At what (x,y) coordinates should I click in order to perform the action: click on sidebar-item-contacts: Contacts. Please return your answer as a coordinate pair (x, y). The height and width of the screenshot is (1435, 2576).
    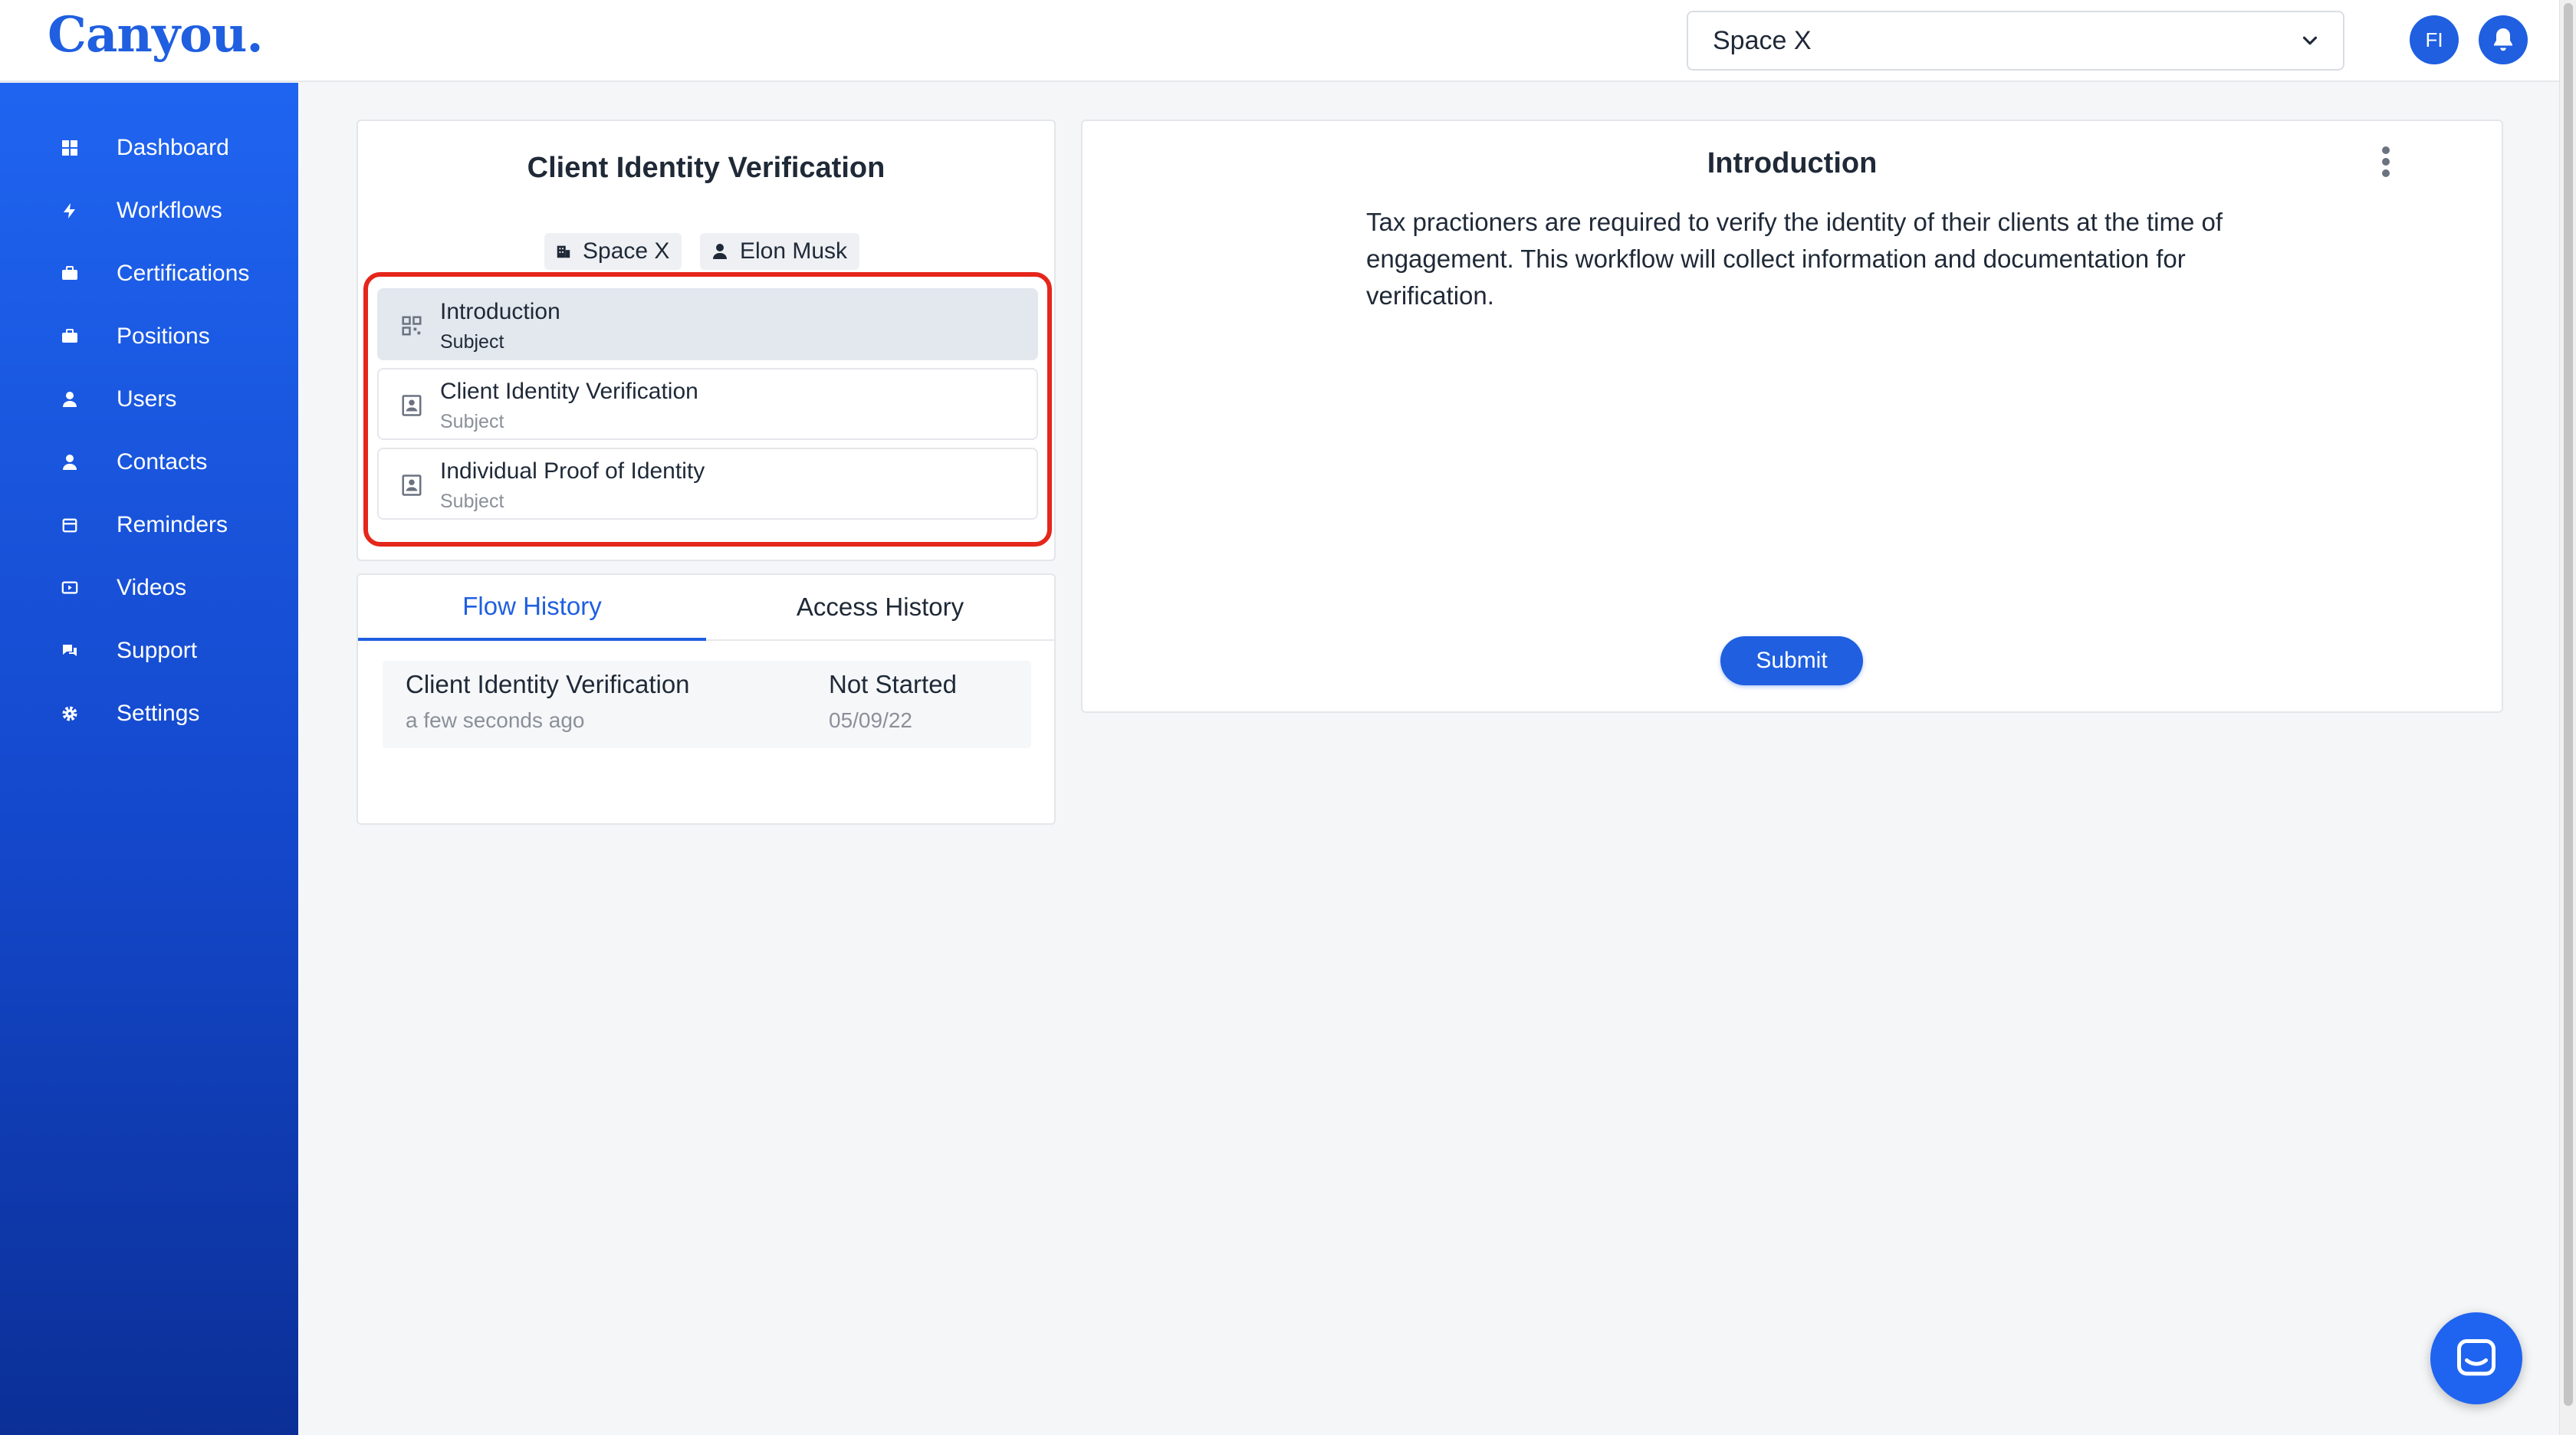
    Looking at the image, I should click on (149, 462).